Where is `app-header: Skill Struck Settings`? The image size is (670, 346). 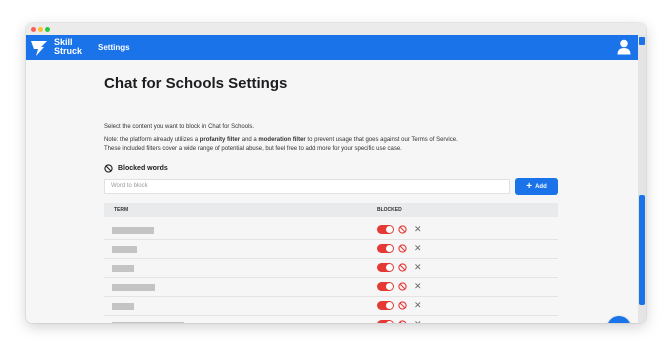
app-header: Skill Struck Settings is located at coordinates (332, 47).